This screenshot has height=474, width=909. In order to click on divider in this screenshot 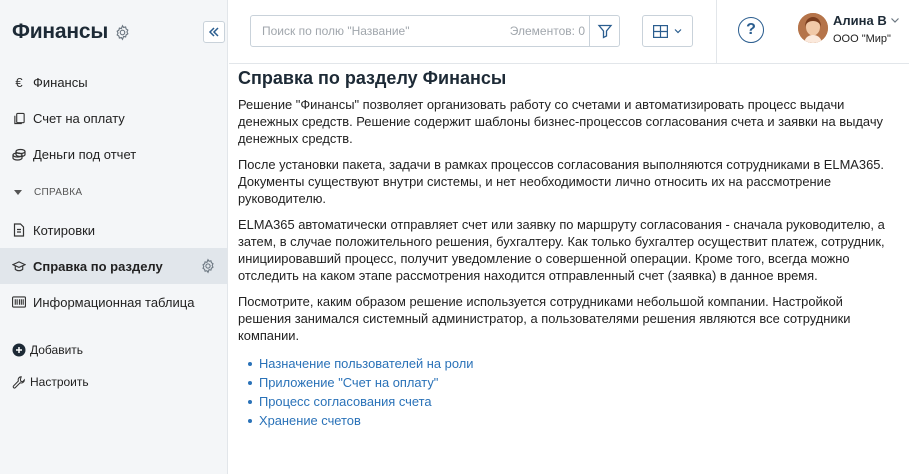, I will do `click(716, 32)`.